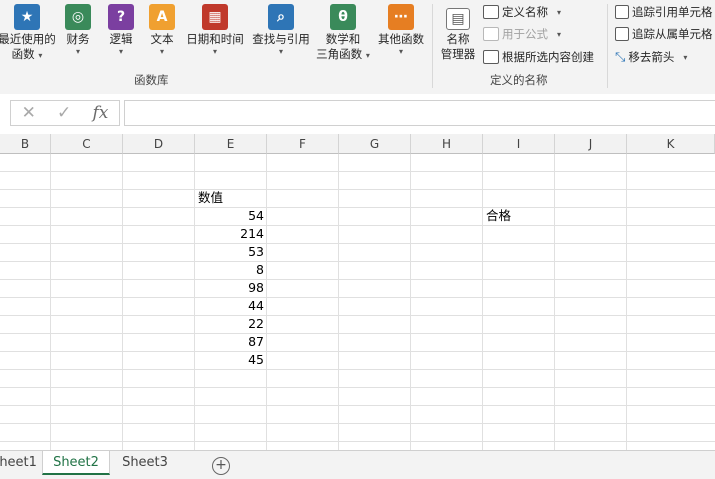 The width and height of the screenshot is (715, 479). I want to click on create-from-selection-icon, so click(491, 57).